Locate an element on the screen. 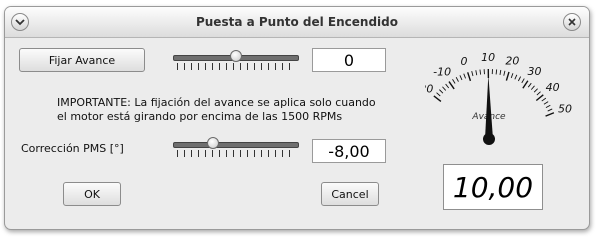  correccion-value-field: -8,00 is located at coordinates (349, 151).